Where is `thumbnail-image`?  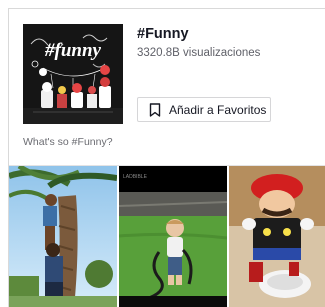 thumbnail-image is located at coordinates (277, 236).